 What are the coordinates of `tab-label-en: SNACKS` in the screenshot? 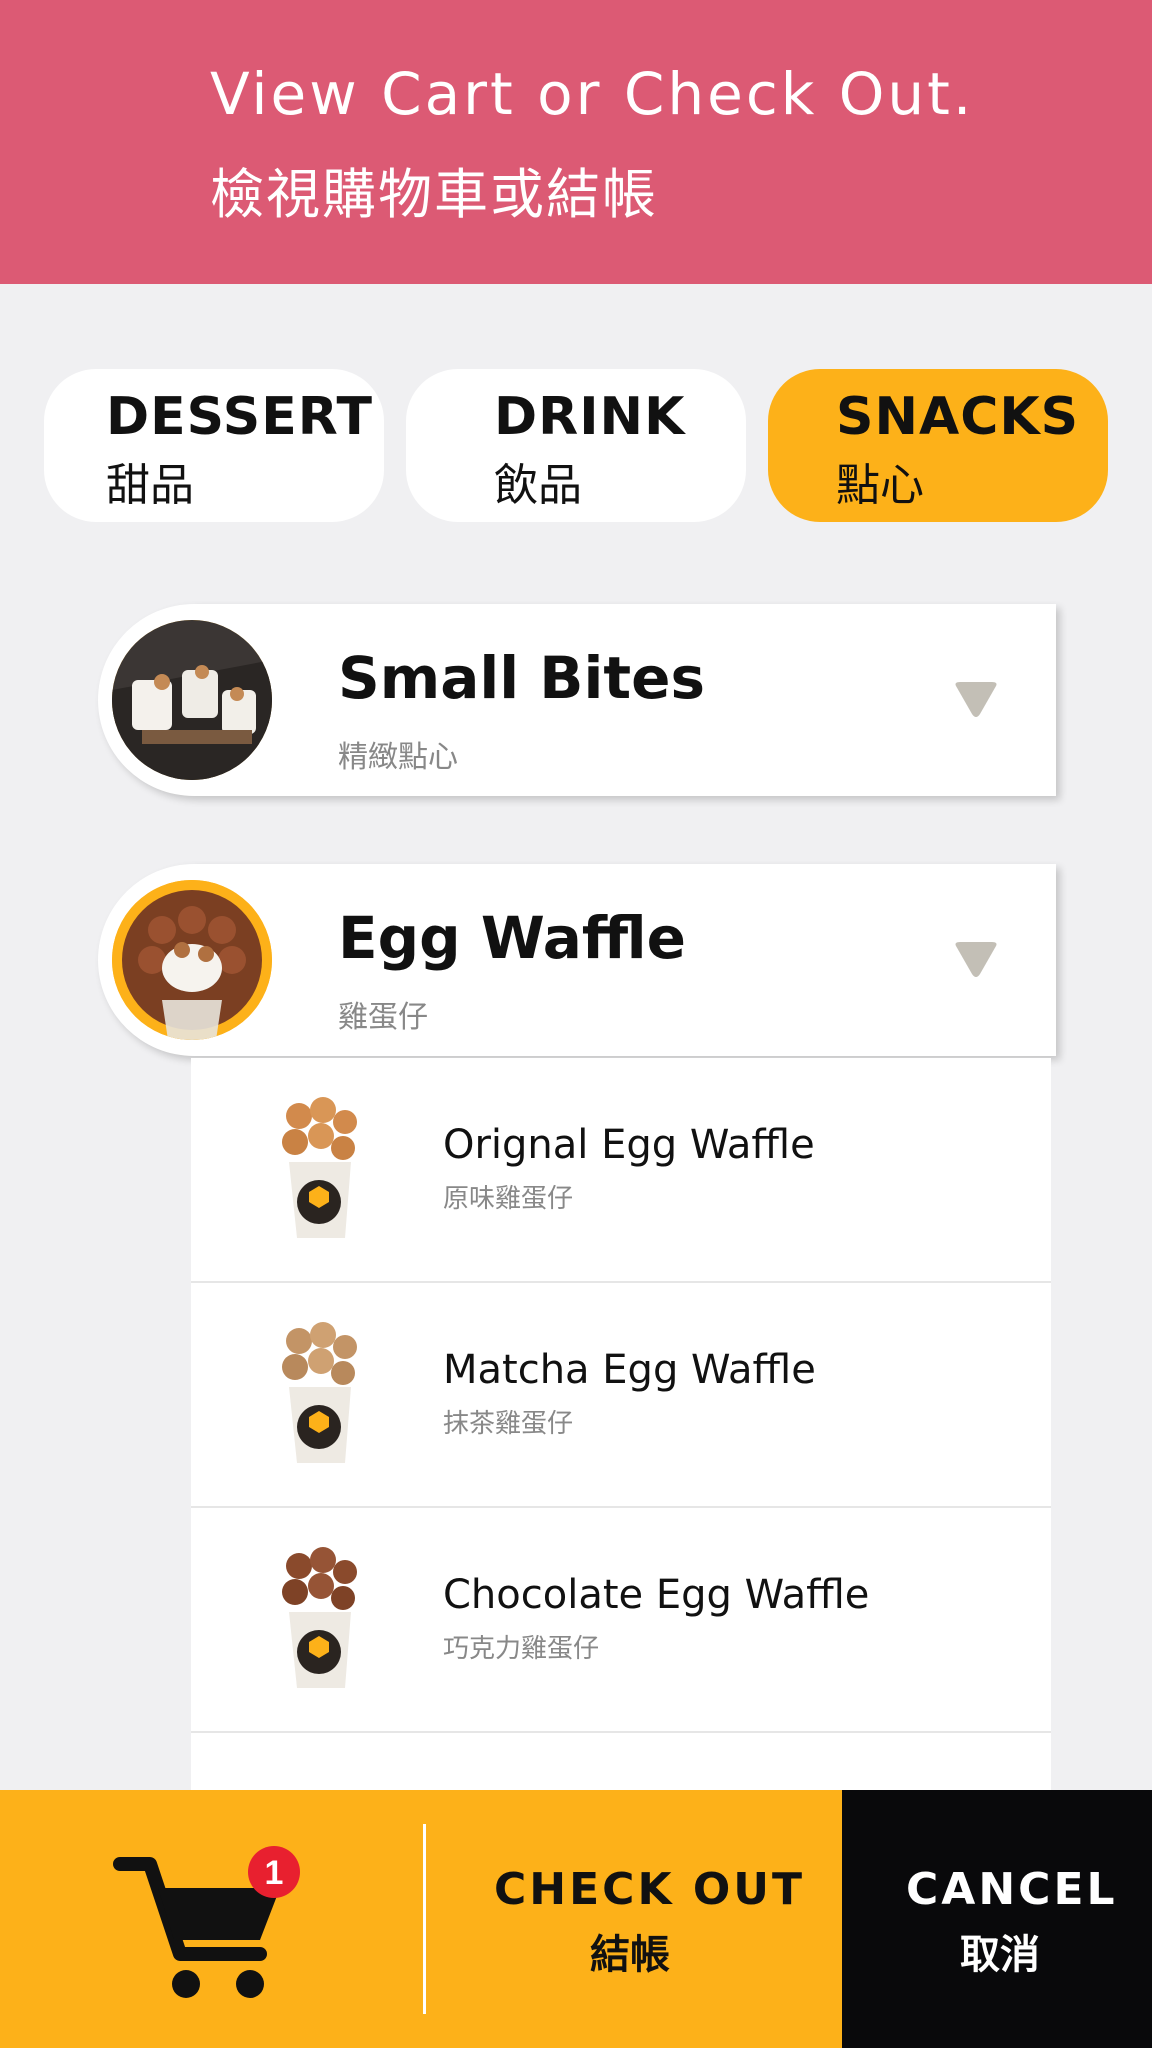 It's located at (958, 417).